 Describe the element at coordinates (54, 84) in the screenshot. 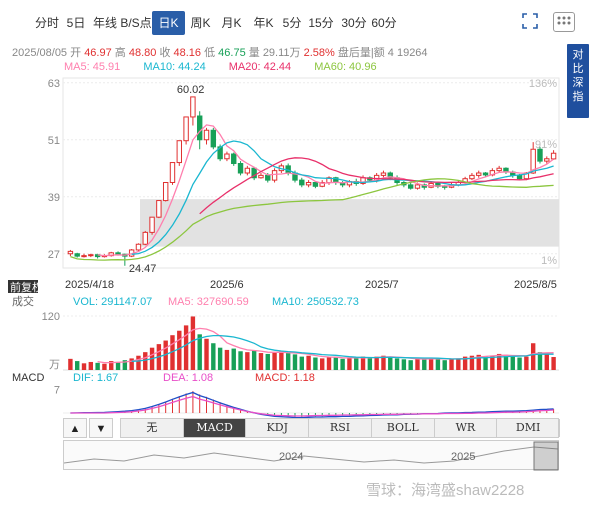

I see `price-tick-label: 63` at that location.